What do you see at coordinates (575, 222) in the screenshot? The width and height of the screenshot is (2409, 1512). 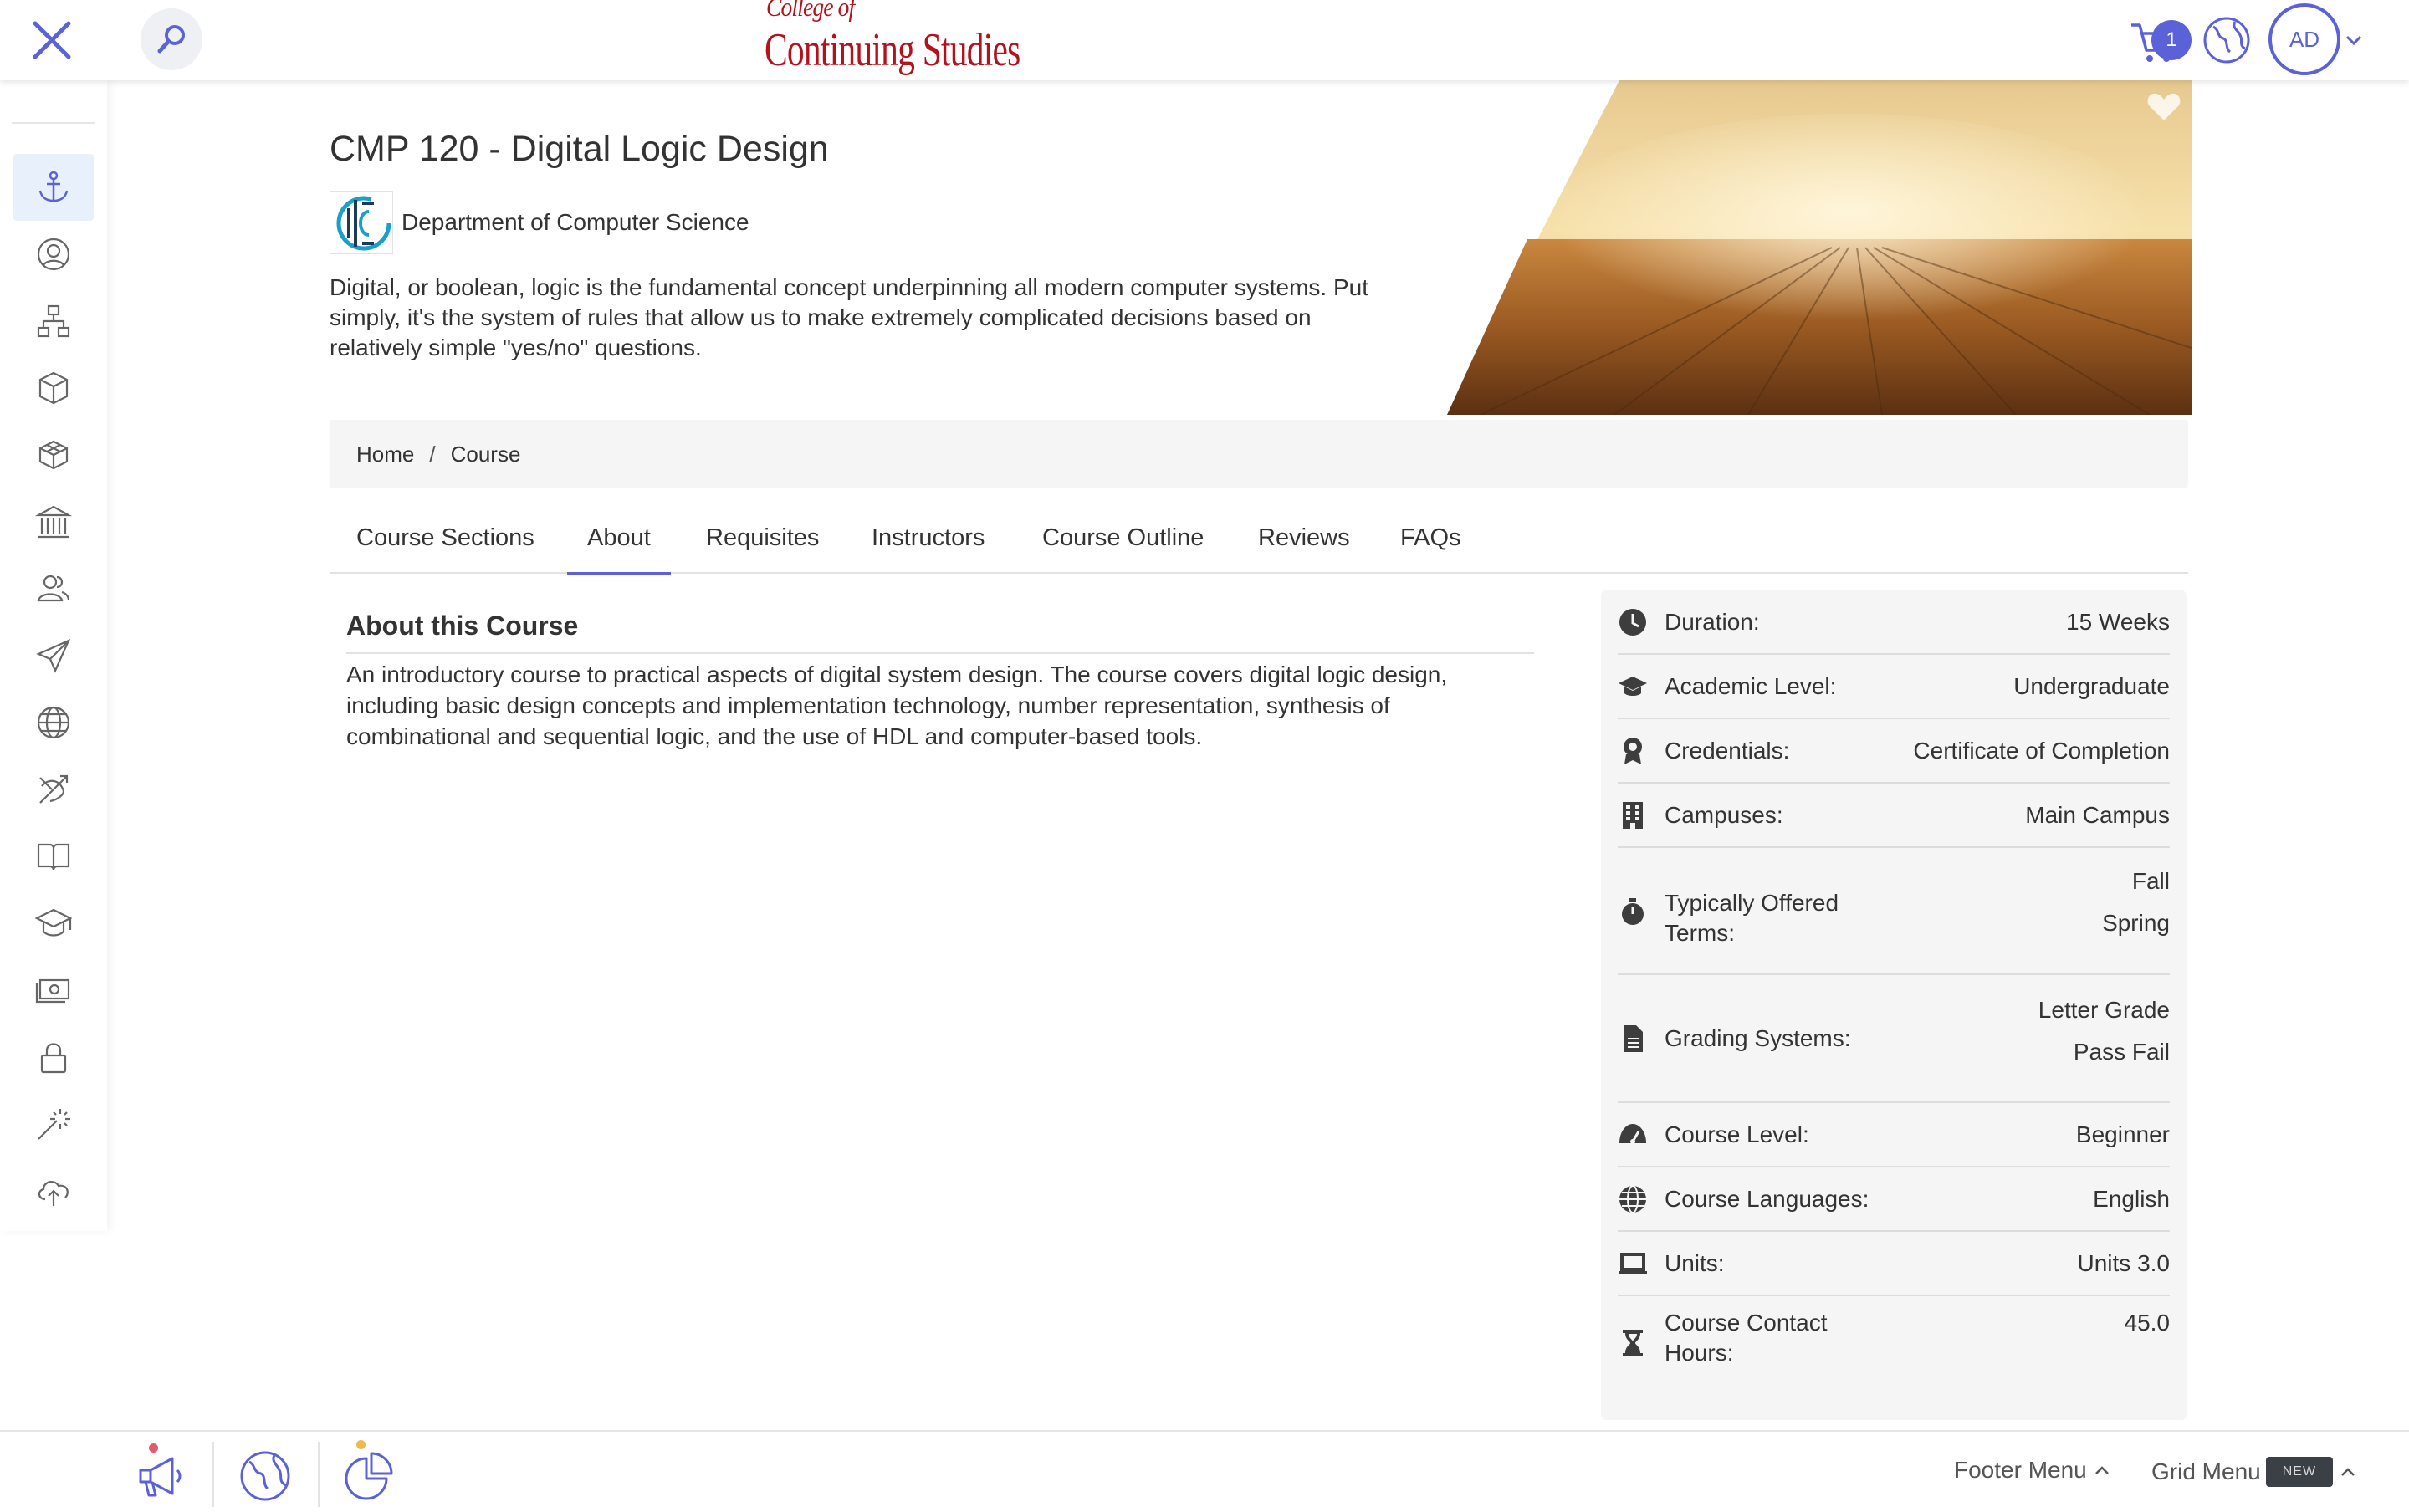 I see `department-name: Department of Computer Science` at bounding box center [575, 222].